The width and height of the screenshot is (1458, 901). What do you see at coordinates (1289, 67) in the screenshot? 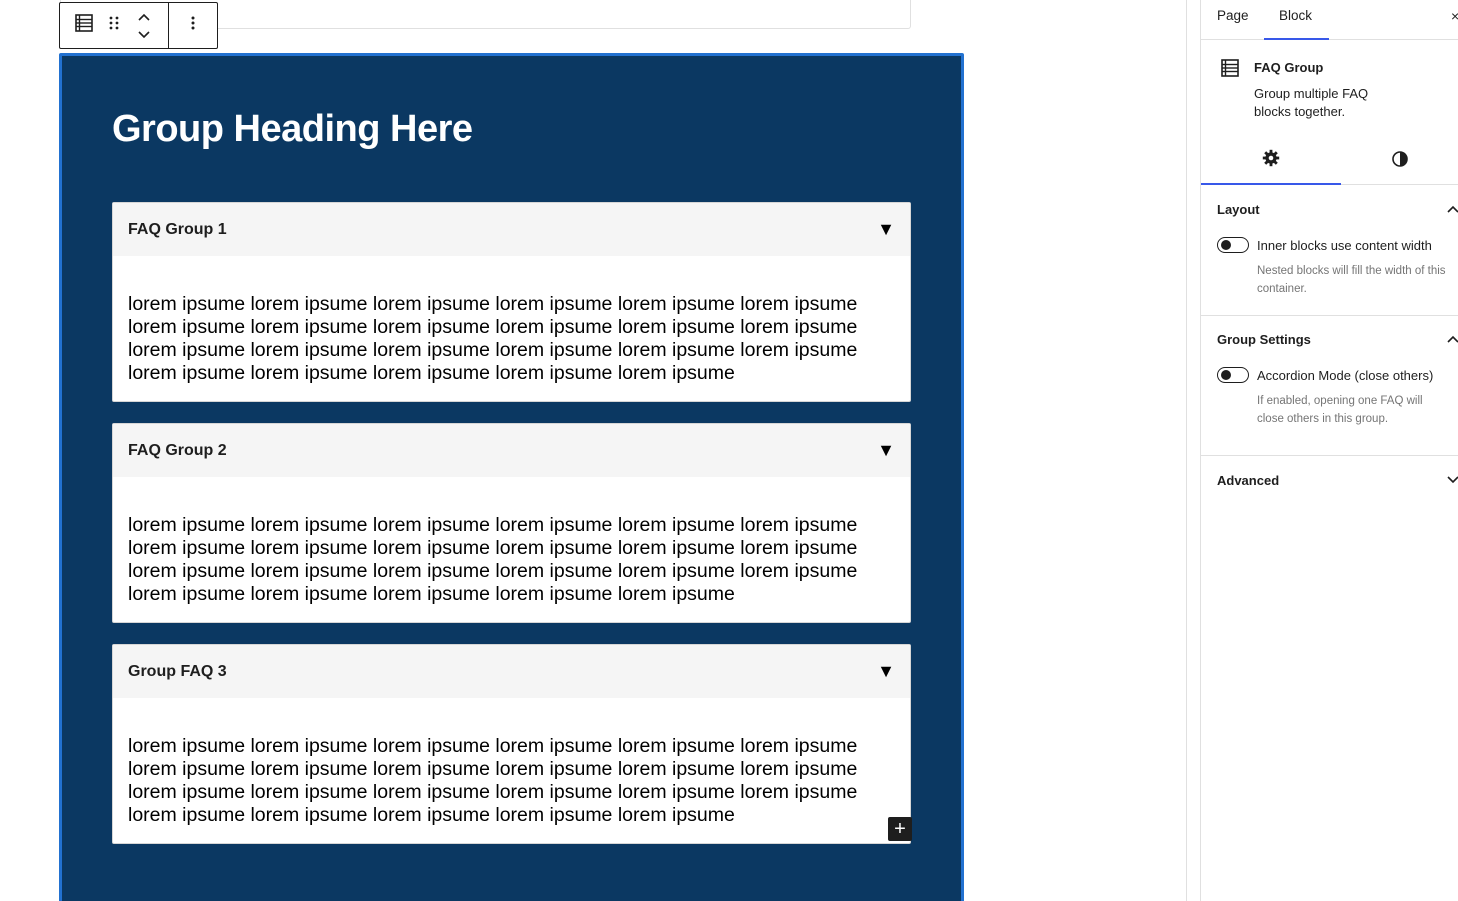
I see `block-card-title: FAQ Group` at bounding box center [1289, 67].